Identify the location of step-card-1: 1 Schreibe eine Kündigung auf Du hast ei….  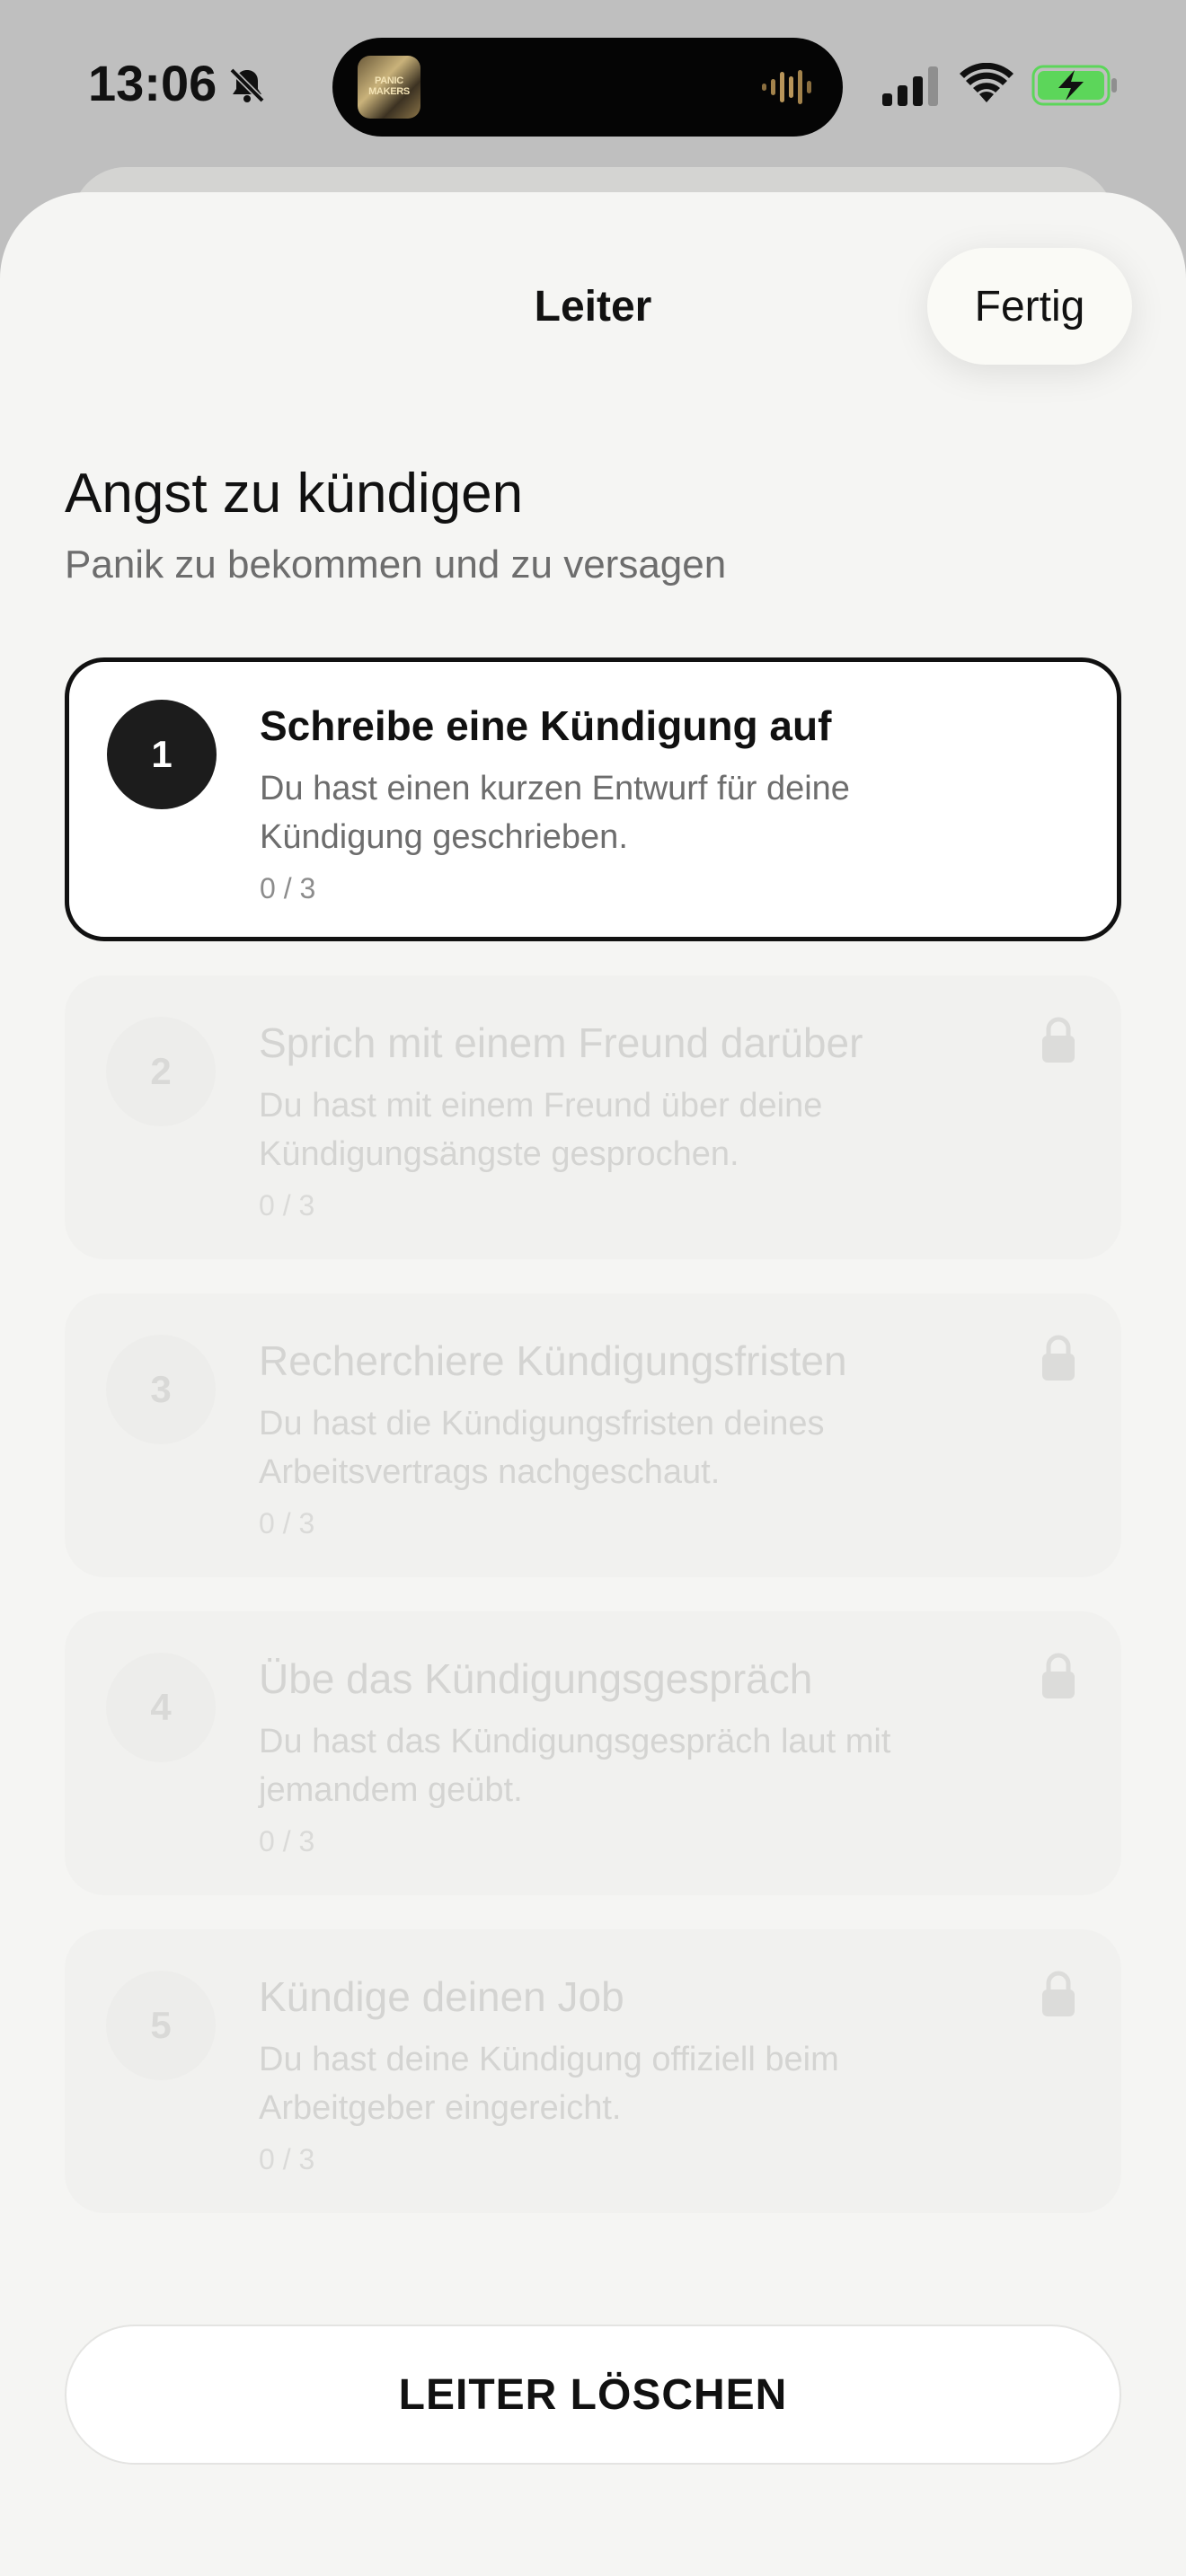
(593, 799).